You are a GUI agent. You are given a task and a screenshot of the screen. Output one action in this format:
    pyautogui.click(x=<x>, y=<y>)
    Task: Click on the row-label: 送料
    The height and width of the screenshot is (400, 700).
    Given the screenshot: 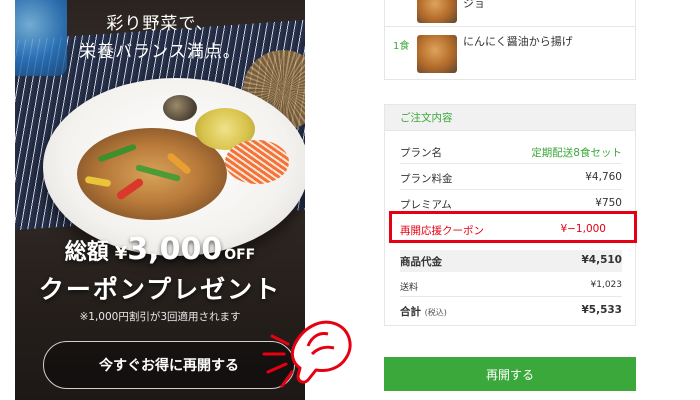 What is the action you would take?
    pyautogui.click(x=409, y=288)
    